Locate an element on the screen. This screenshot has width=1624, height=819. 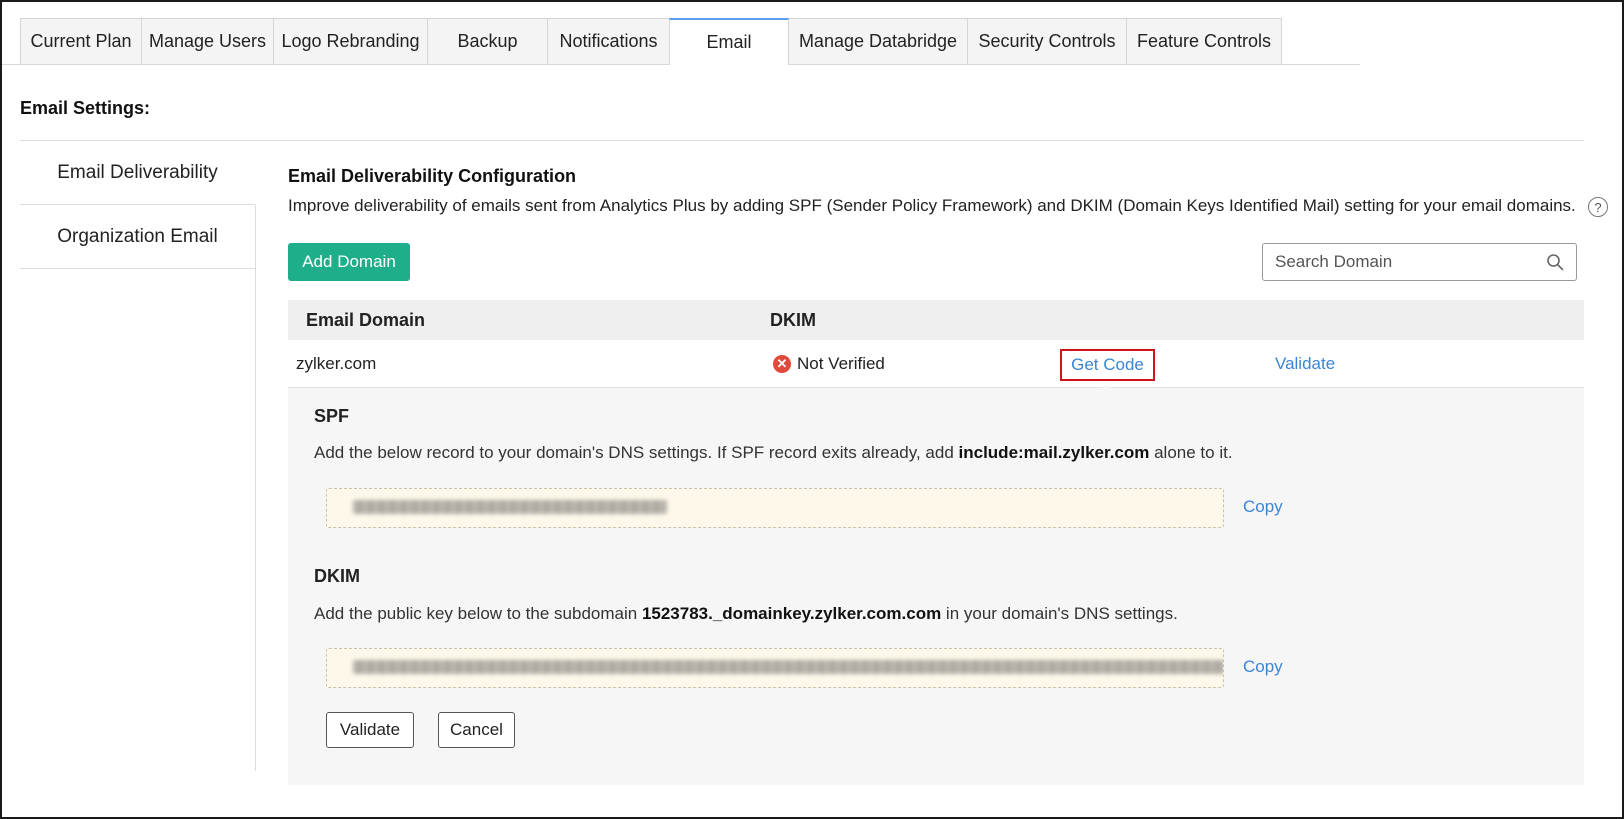
spf-record-redacted is located at coordinates (510, 507).